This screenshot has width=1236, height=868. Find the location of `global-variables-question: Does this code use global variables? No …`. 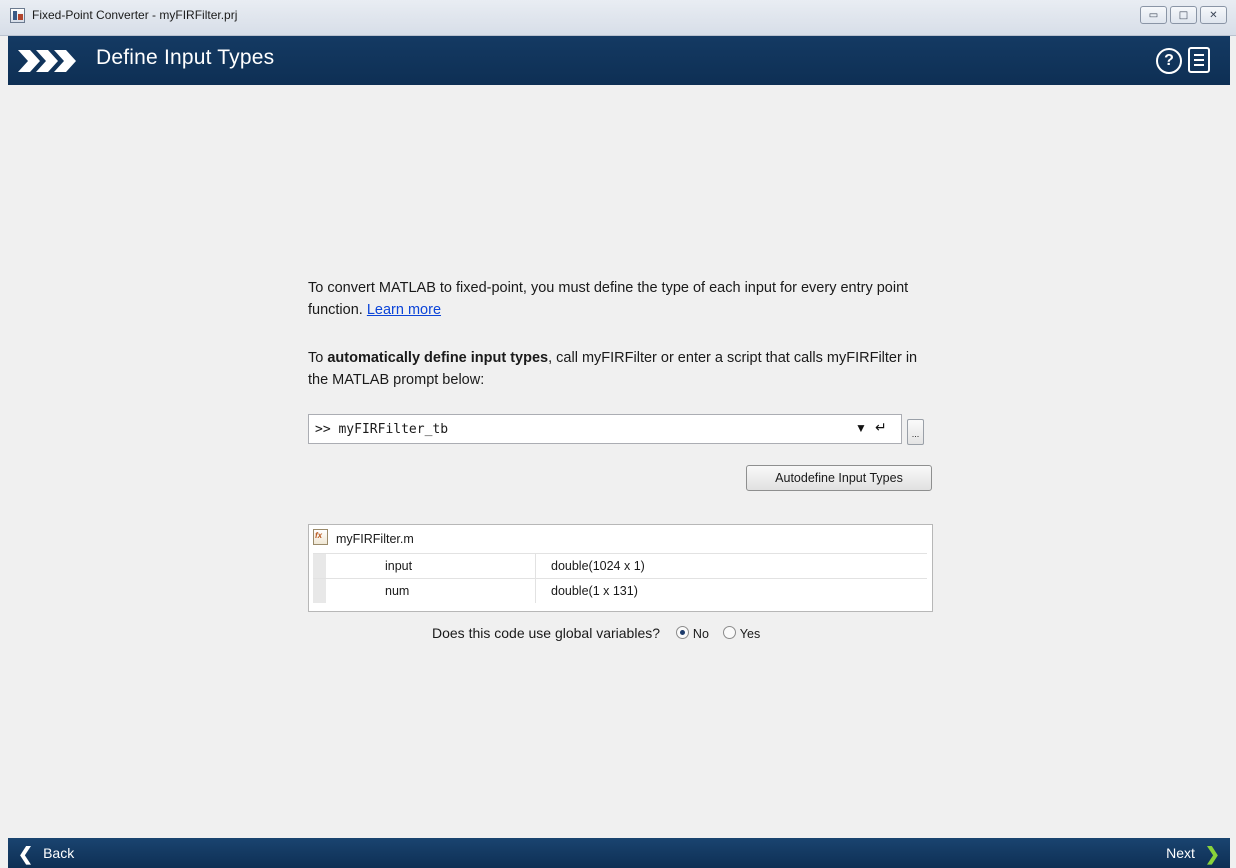

global-variables-question: Does this code use global variables? No … is located at coordinates (601, 633).